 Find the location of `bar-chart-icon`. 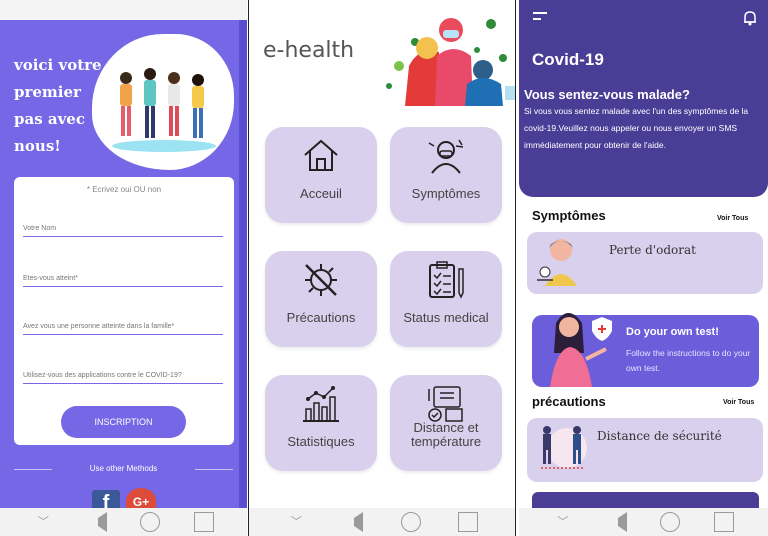

bar-chart-icon is located at coordinates (321, 404).